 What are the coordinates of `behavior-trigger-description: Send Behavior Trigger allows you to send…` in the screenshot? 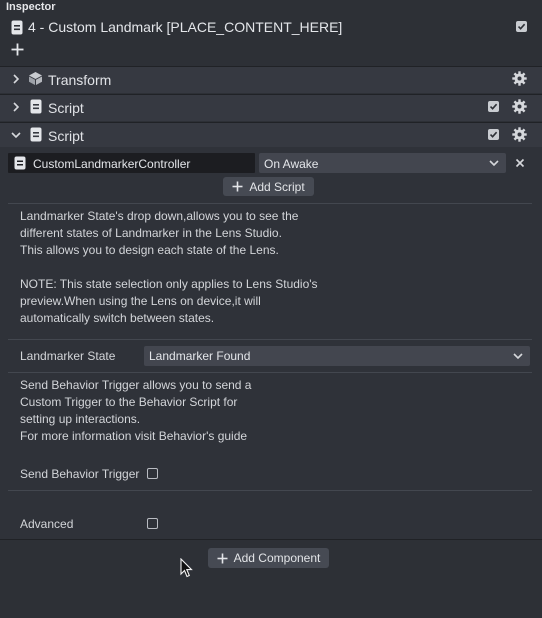 It's located at (270, 411).